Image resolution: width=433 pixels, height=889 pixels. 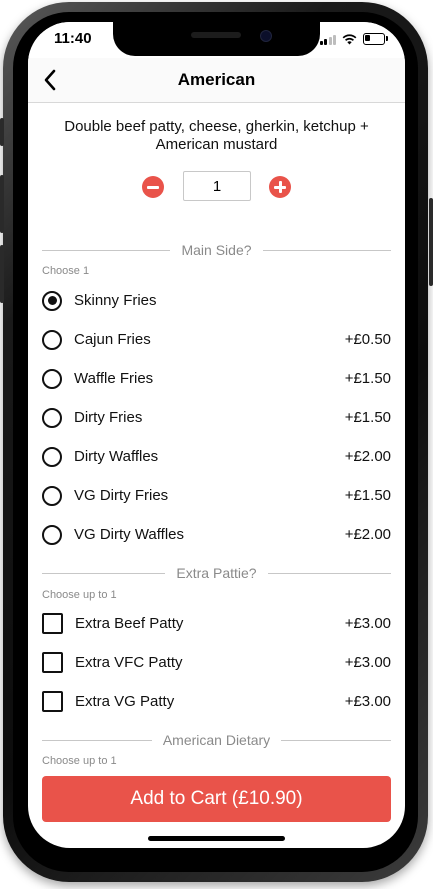 What do you see at coordinates (116, 456) in the screenshot?
I see `option-label: Dirty Waffles` at bounding box center [116, 456].